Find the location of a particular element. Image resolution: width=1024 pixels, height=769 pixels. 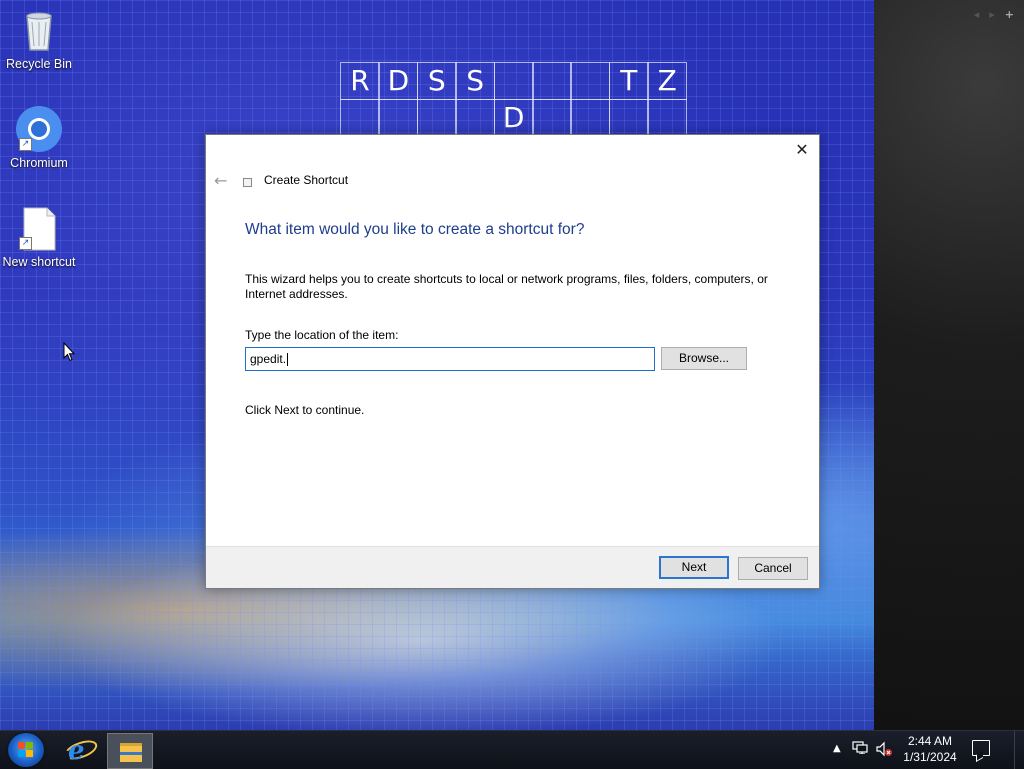

secondary-panel: ◂ ▸ + is located at coordinates (949, 365).